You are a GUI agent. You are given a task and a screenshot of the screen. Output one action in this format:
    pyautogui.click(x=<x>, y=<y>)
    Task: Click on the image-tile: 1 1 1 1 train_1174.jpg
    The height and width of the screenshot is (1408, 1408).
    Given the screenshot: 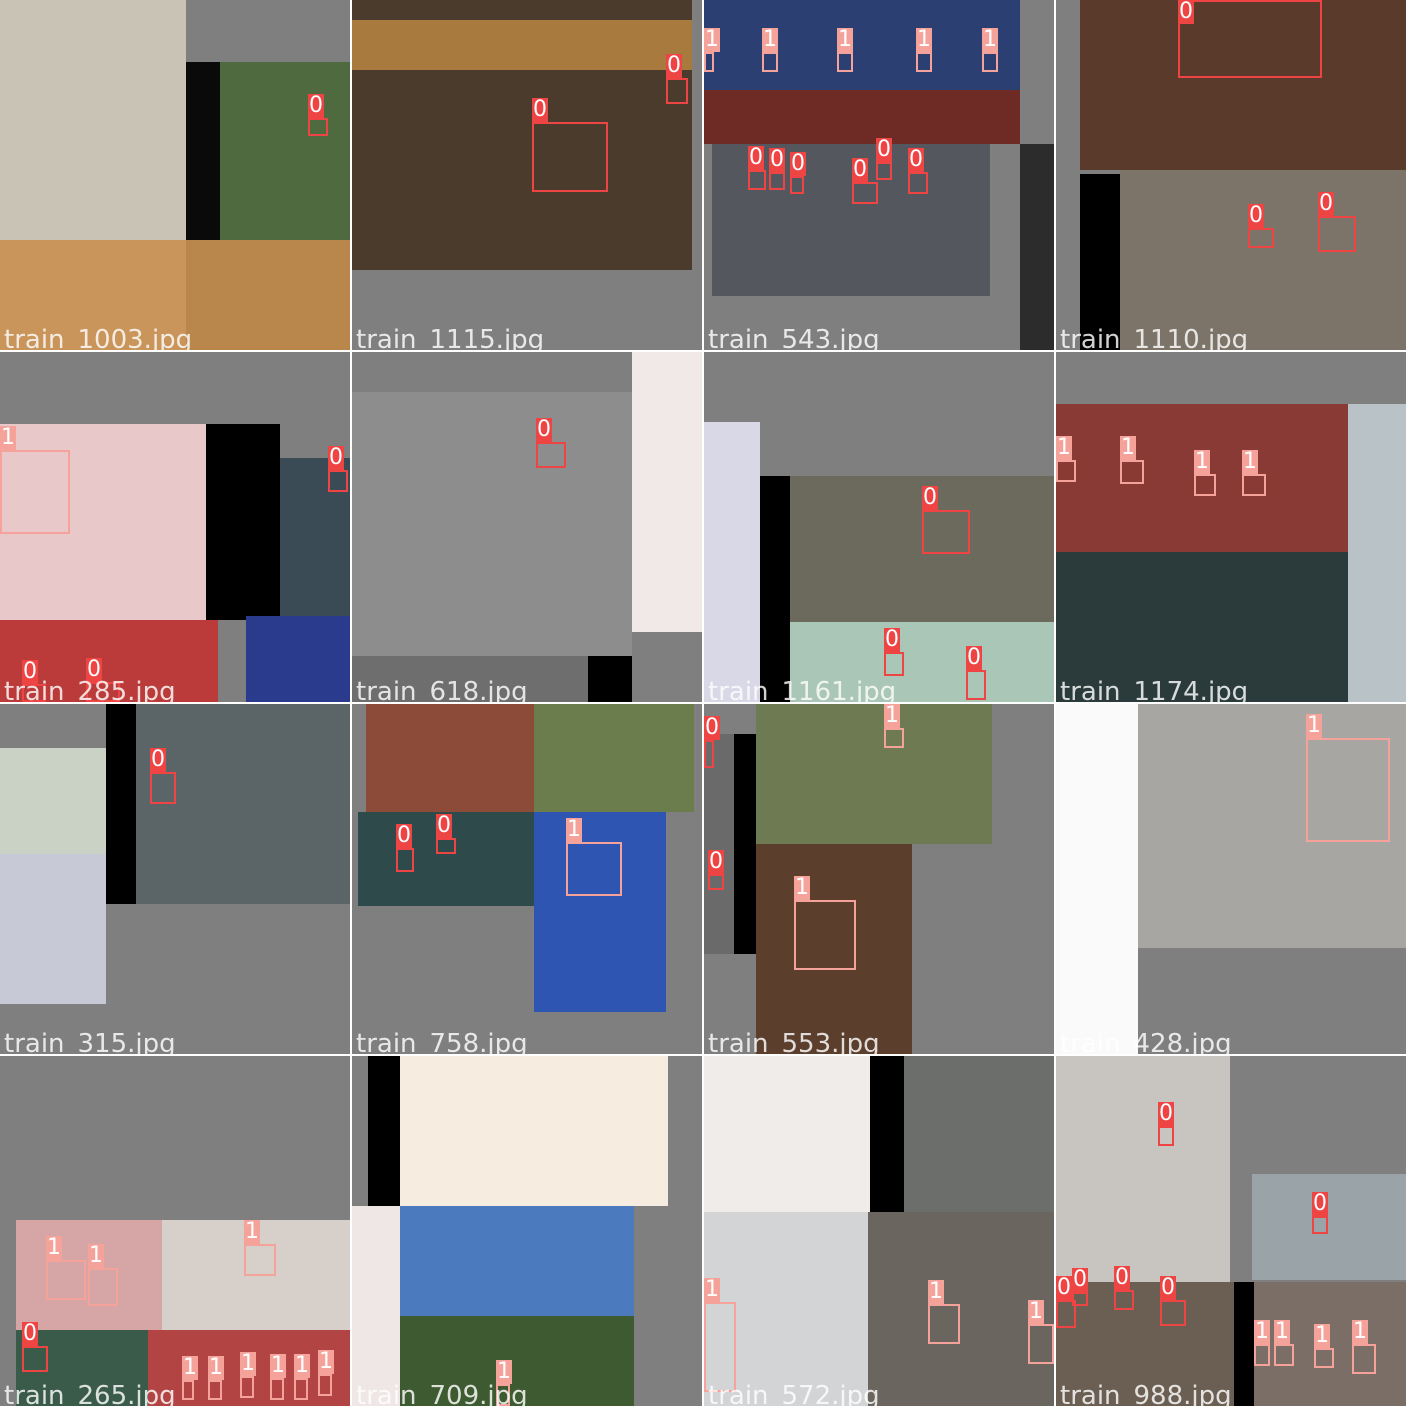 What is the action you would take?
    pyautogui.click(x=1231, y=527)
    